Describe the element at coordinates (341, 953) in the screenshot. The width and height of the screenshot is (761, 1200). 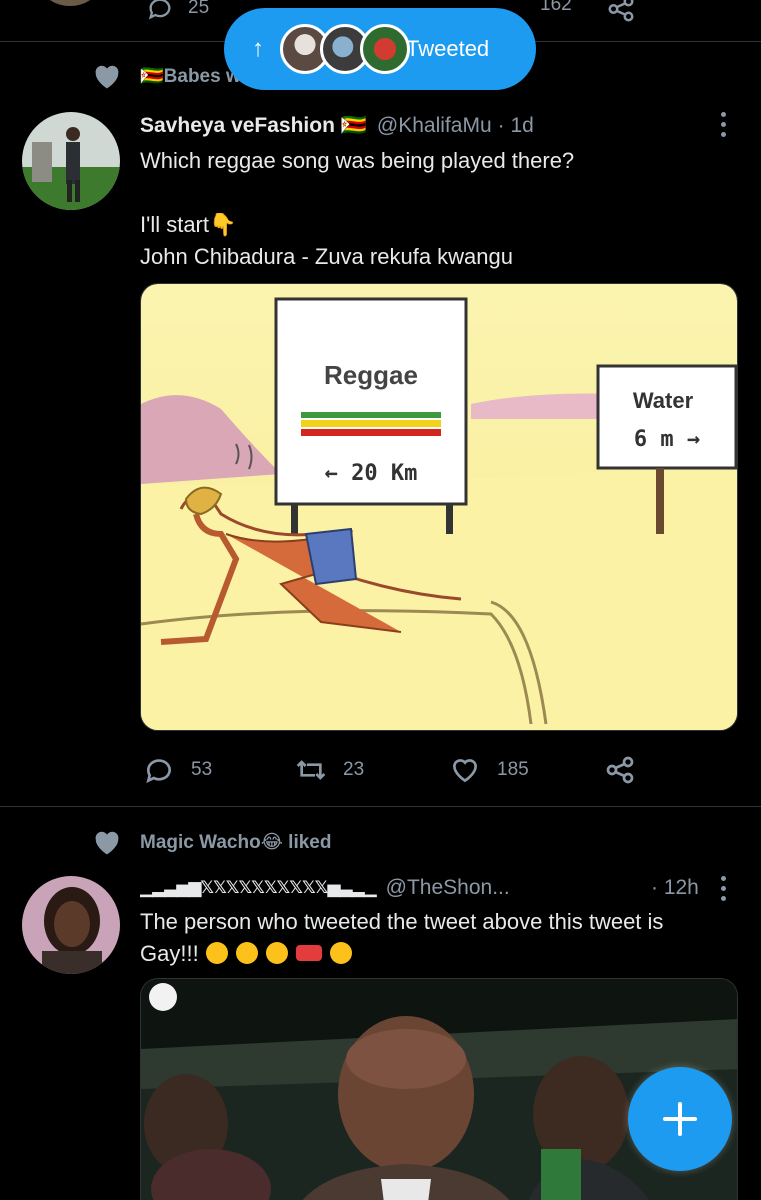
I see `laughing-emoji-icon` at that location.